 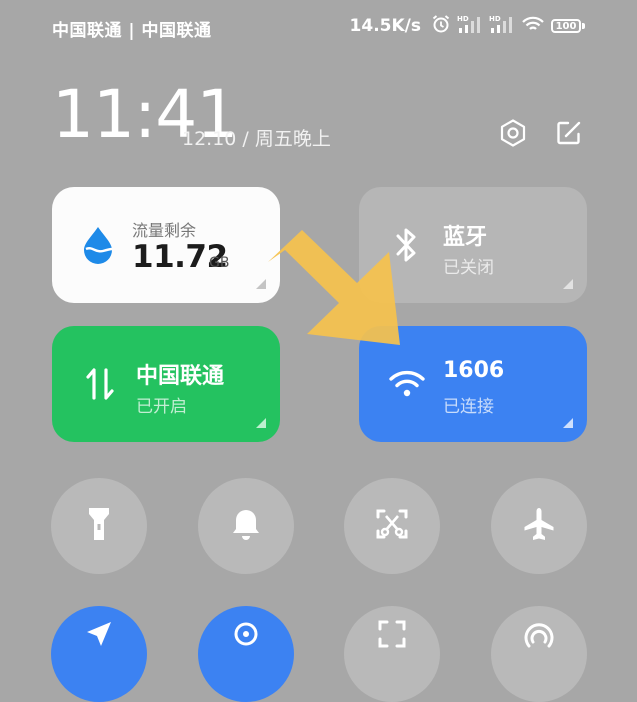 I want to click on circle-icon, so click(x=246, y=636).